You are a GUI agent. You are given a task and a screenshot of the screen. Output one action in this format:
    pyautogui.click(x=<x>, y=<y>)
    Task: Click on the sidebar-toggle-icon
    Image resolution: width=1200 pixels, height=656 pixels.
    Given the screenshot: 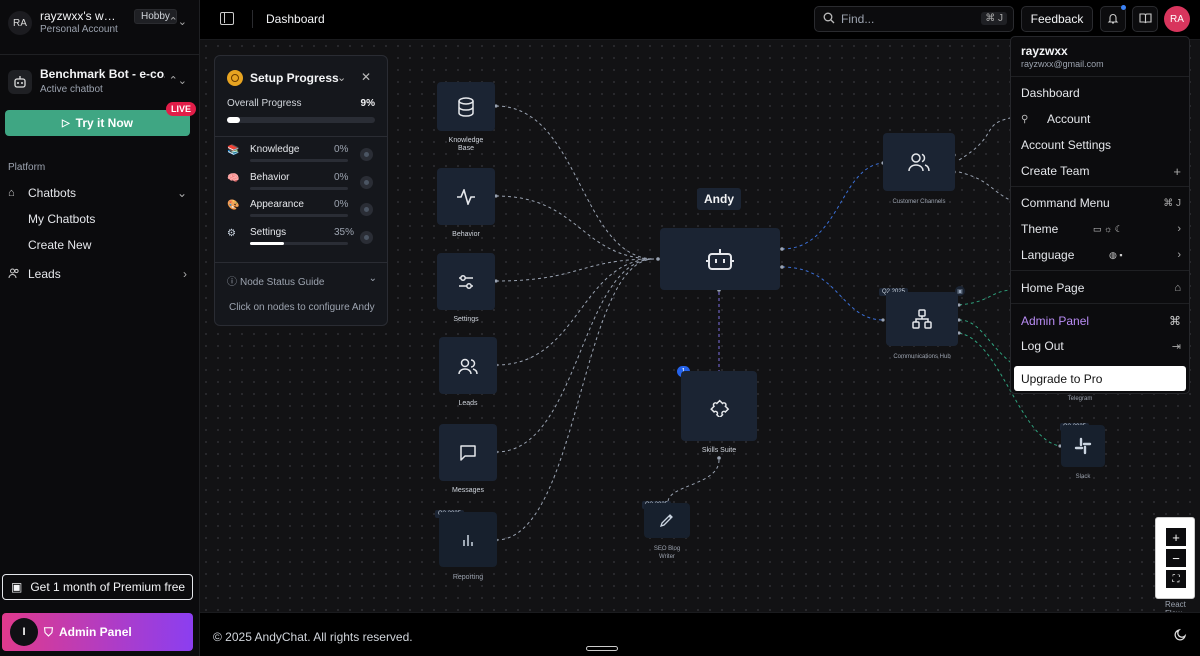 What is the action you would take?
    pyautogui.click(x=227, y=18)
    